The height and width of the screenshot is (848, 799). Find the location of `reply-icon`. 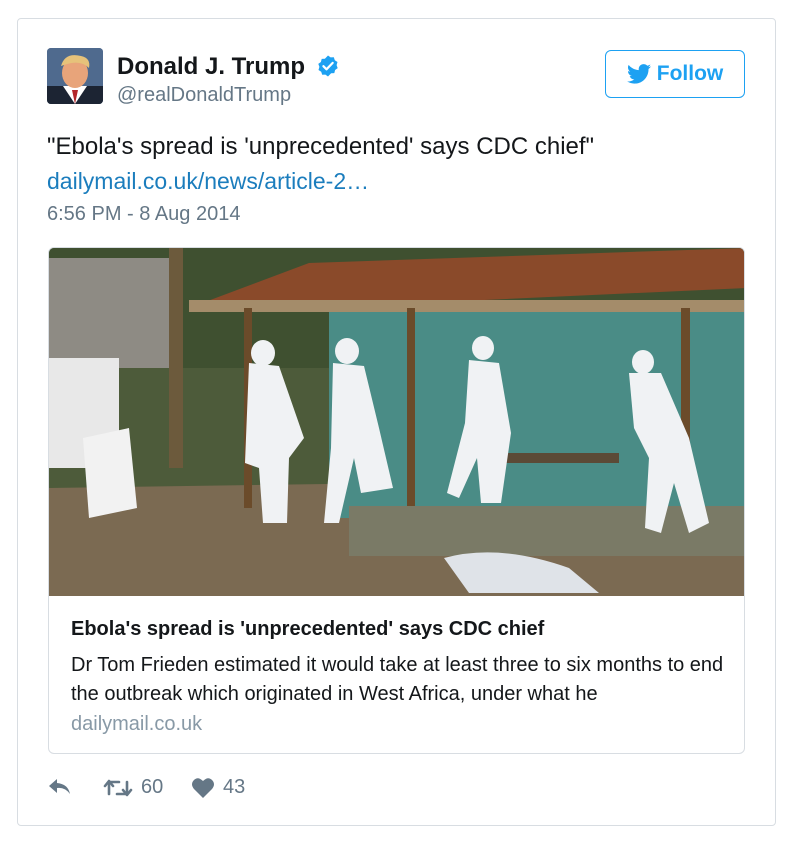

reply-icon is located at coordinates (59, 786).